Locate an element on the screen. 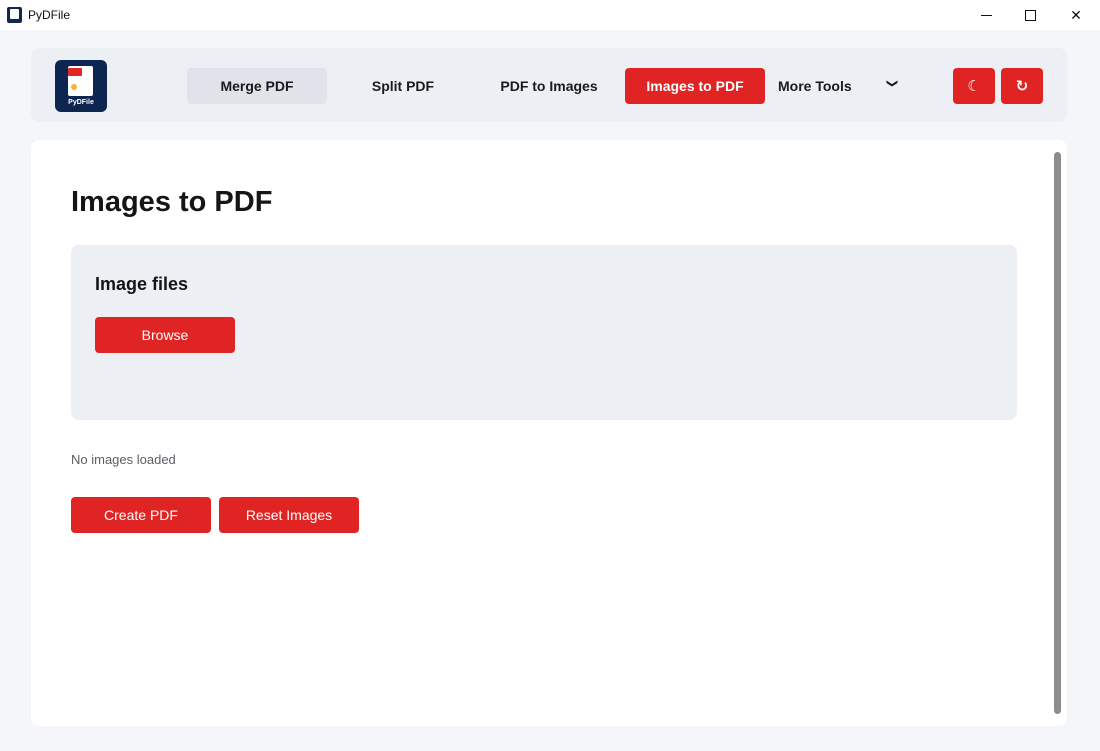  create-pdf-button: Create PDF is located at coordinates (141, 515).